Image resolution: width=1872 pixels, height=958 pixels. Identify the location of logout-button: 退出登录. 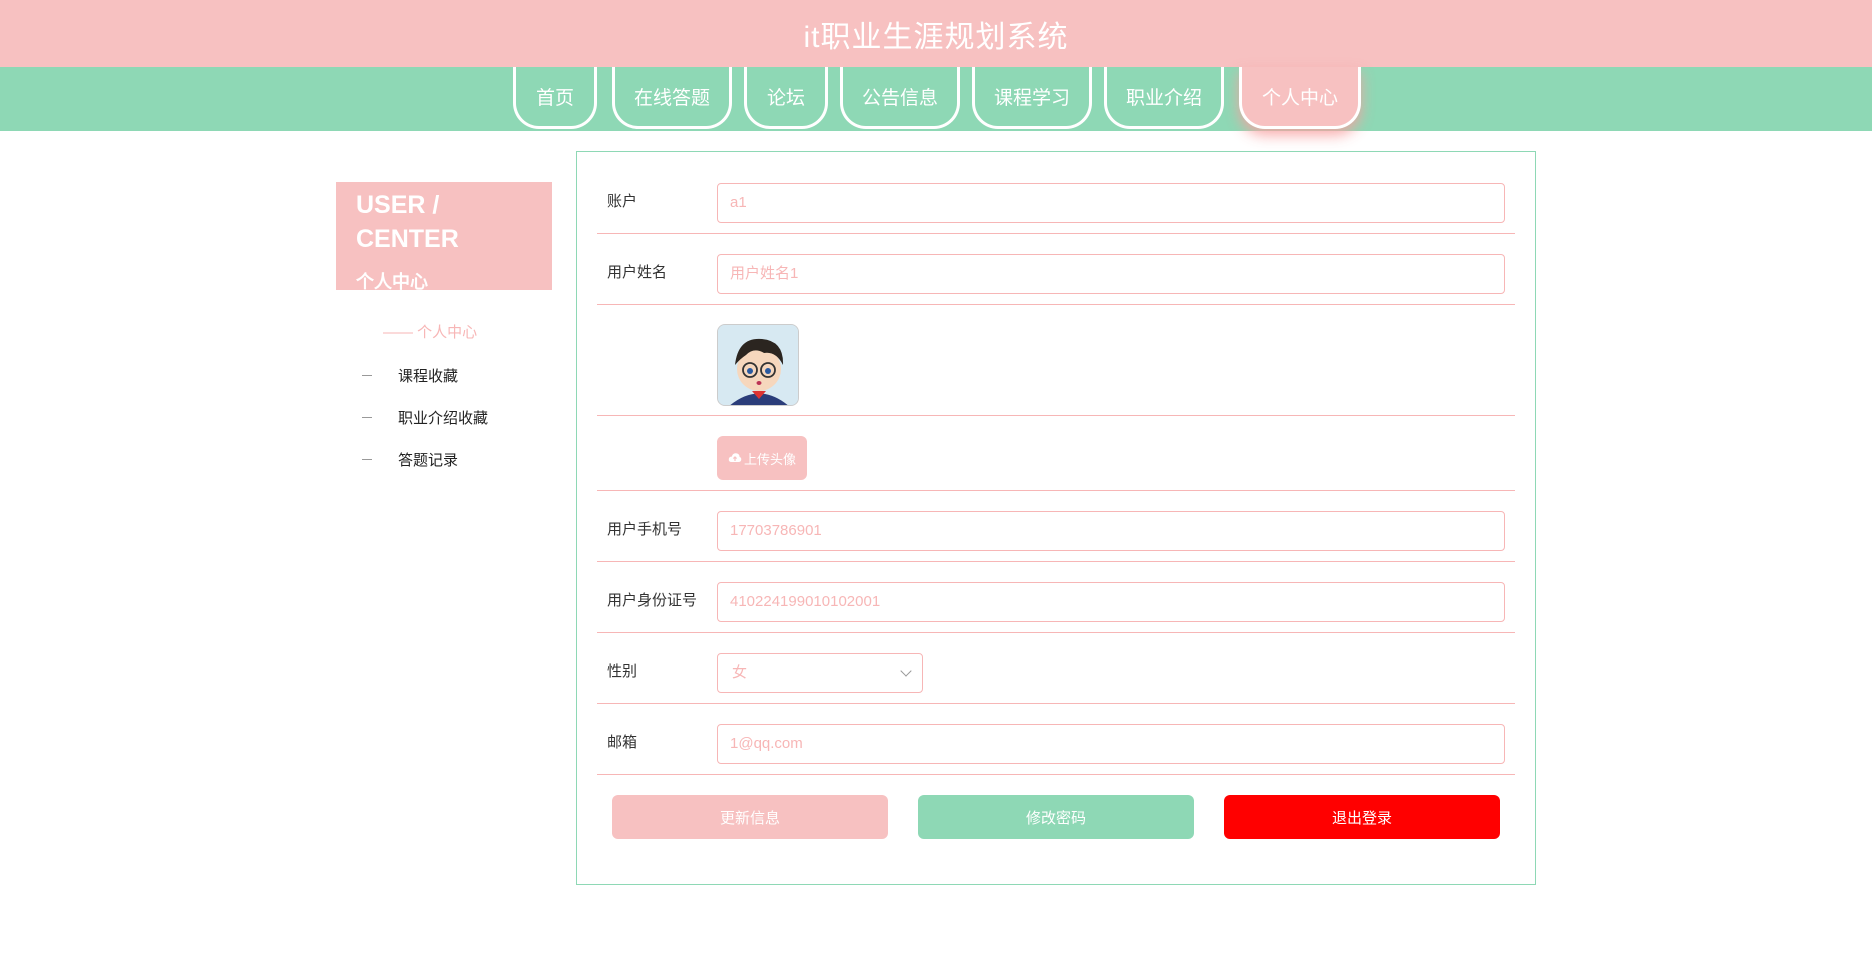
(1362, 817).